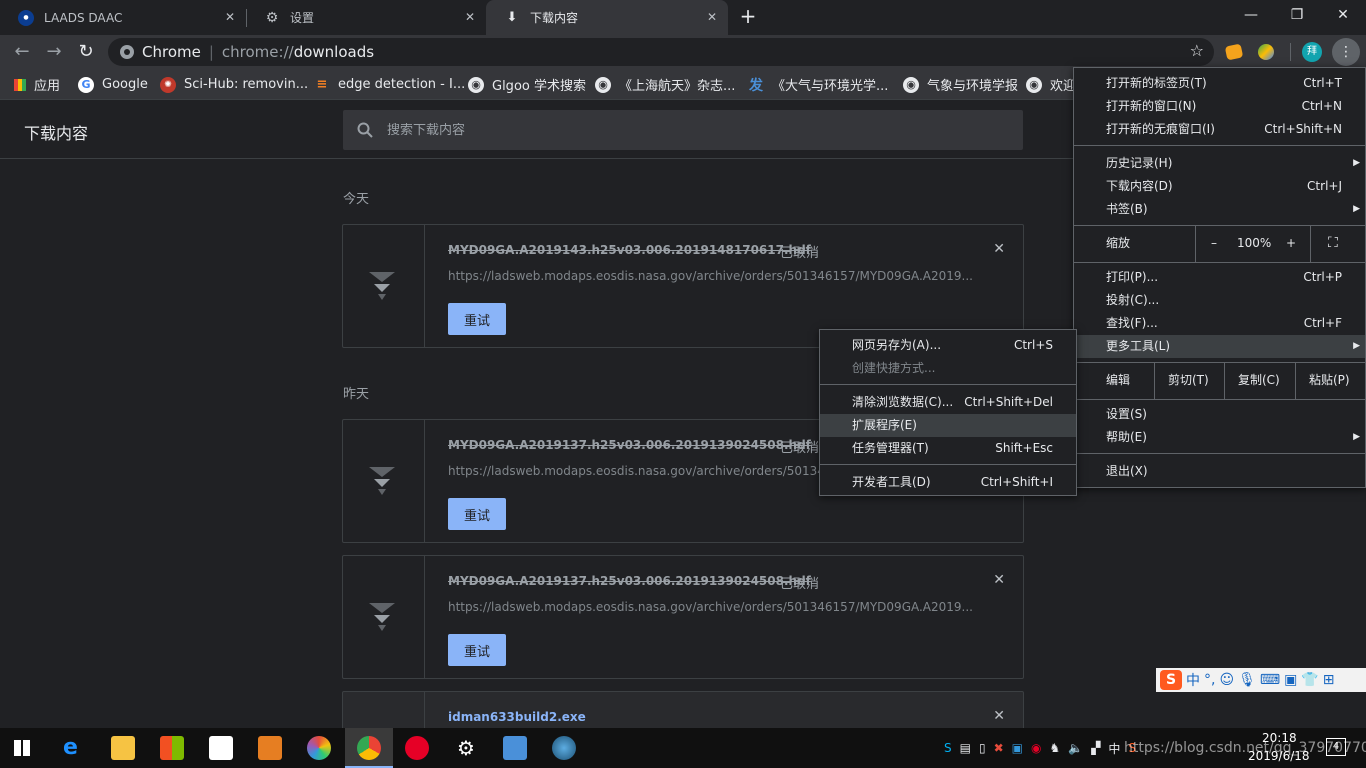  Describe the element at coordinates (1219, 471) in the screenshot. I see `menu-item-exit: 退出(X)` at that location.